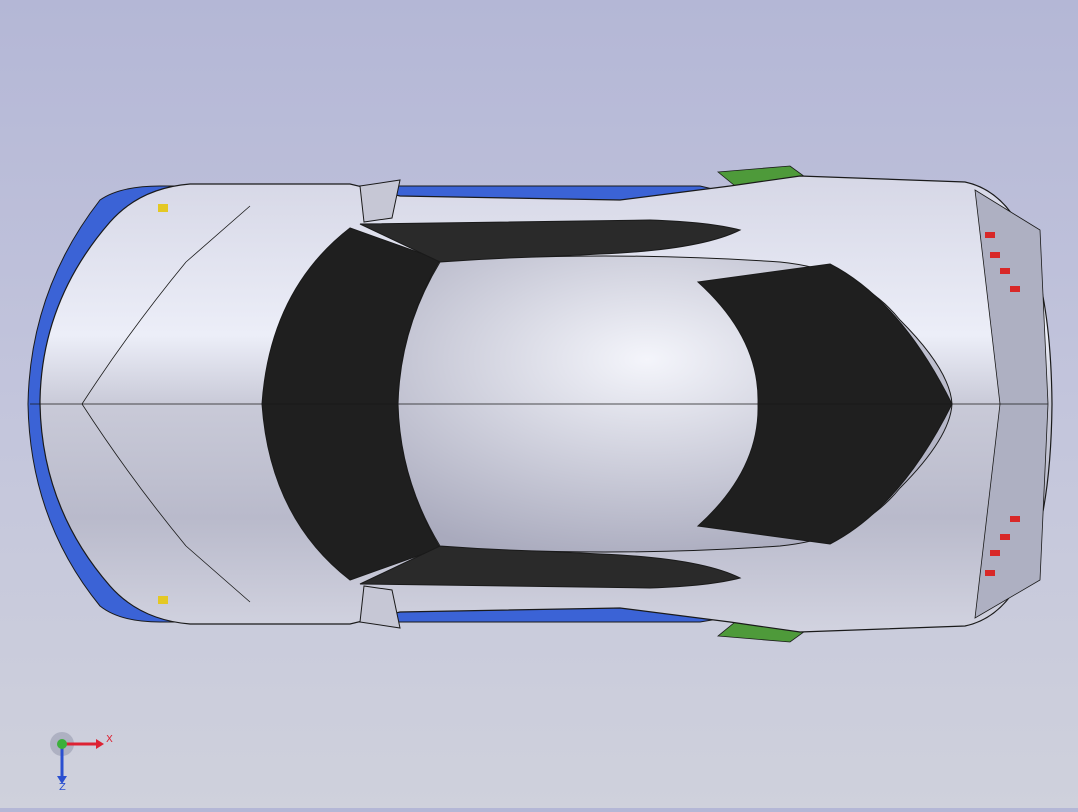  I want to click on z-axis-label: Z, so click(62, 787).